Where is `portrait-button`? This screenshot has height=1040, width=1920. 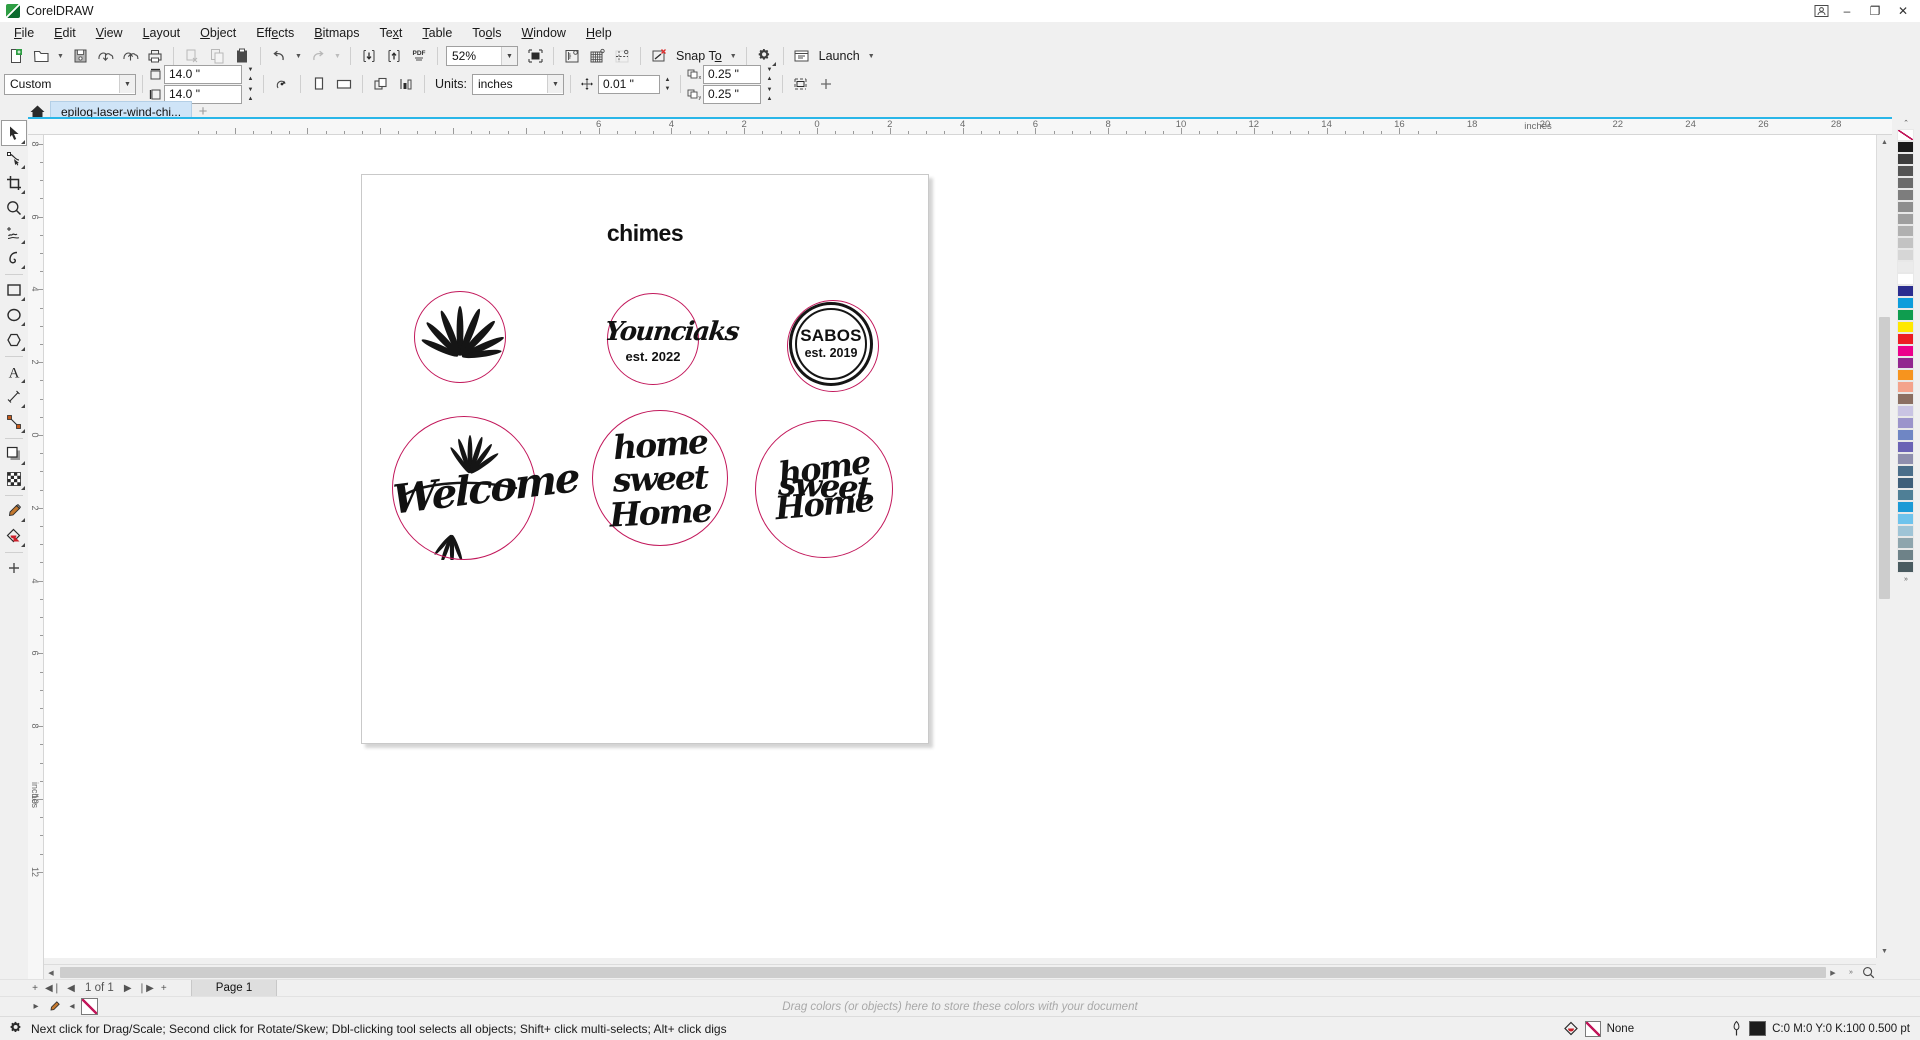 portrait-button is located at coordinates (319, 84).